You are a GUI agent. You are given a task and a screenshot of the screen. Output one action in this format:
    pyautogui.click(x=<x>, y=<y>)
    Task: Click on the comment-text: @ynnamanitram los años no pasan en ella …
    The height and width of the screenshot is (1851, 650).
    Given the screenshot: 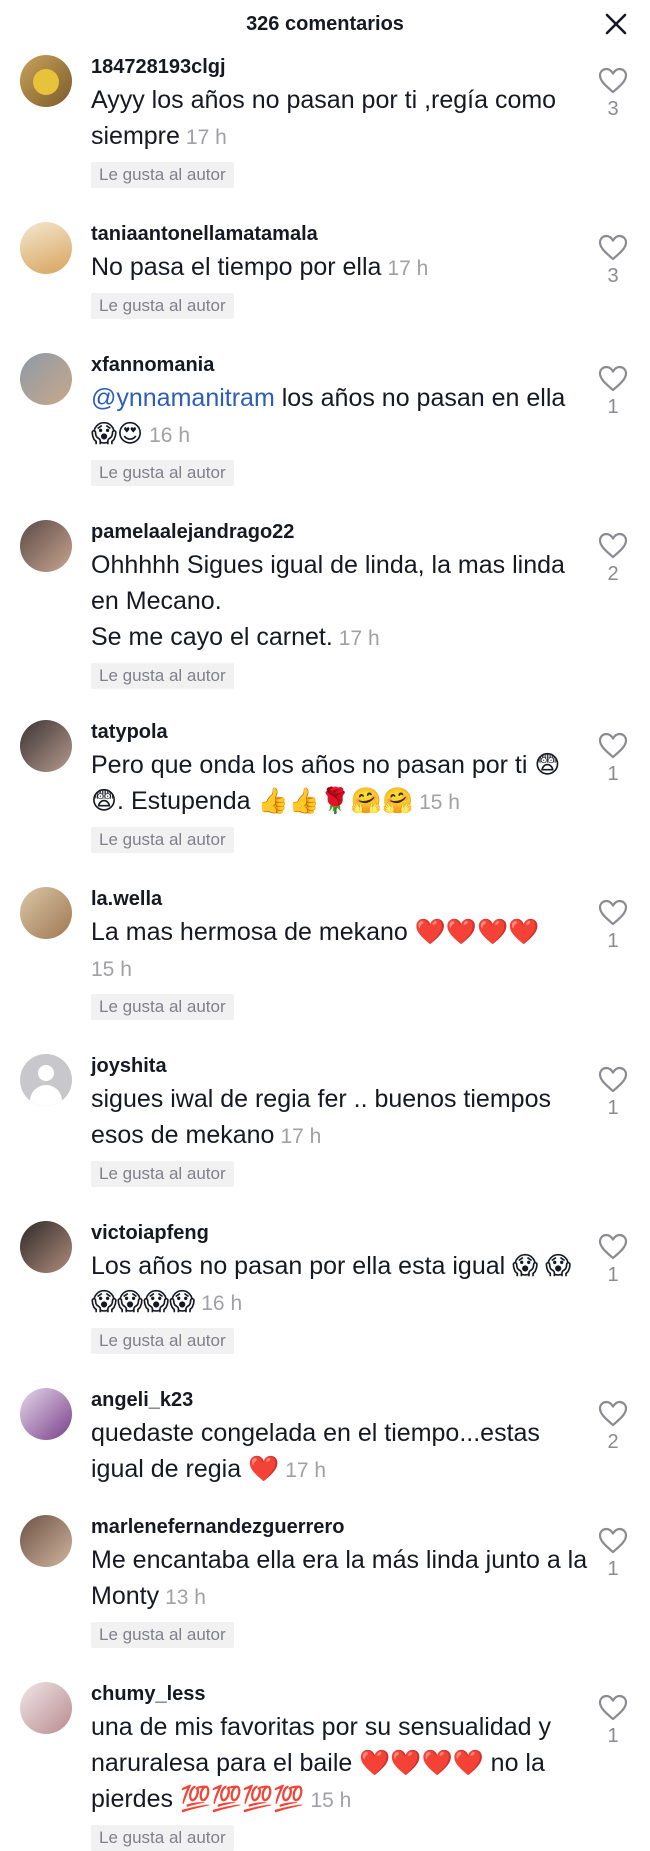 What is the action you would take?
    pyautogui.click(x=328, y=416)
    